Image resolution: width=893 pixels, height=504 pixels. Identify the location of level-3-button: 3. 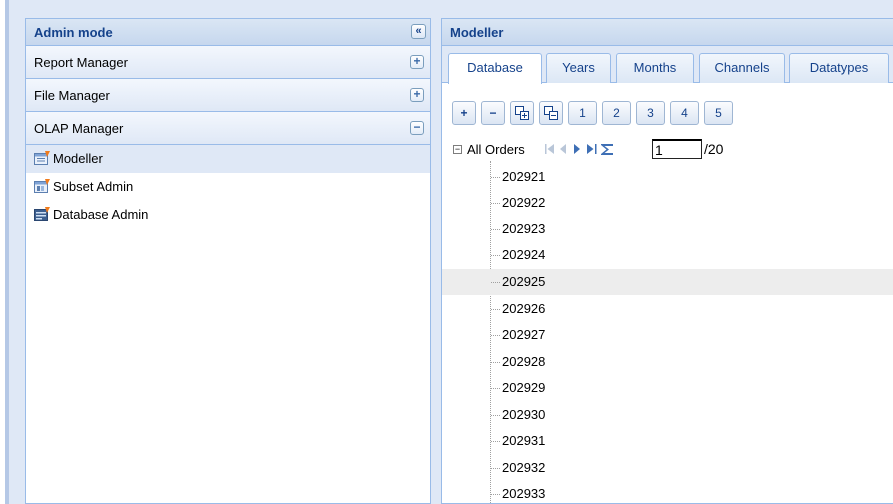
(650, 113).